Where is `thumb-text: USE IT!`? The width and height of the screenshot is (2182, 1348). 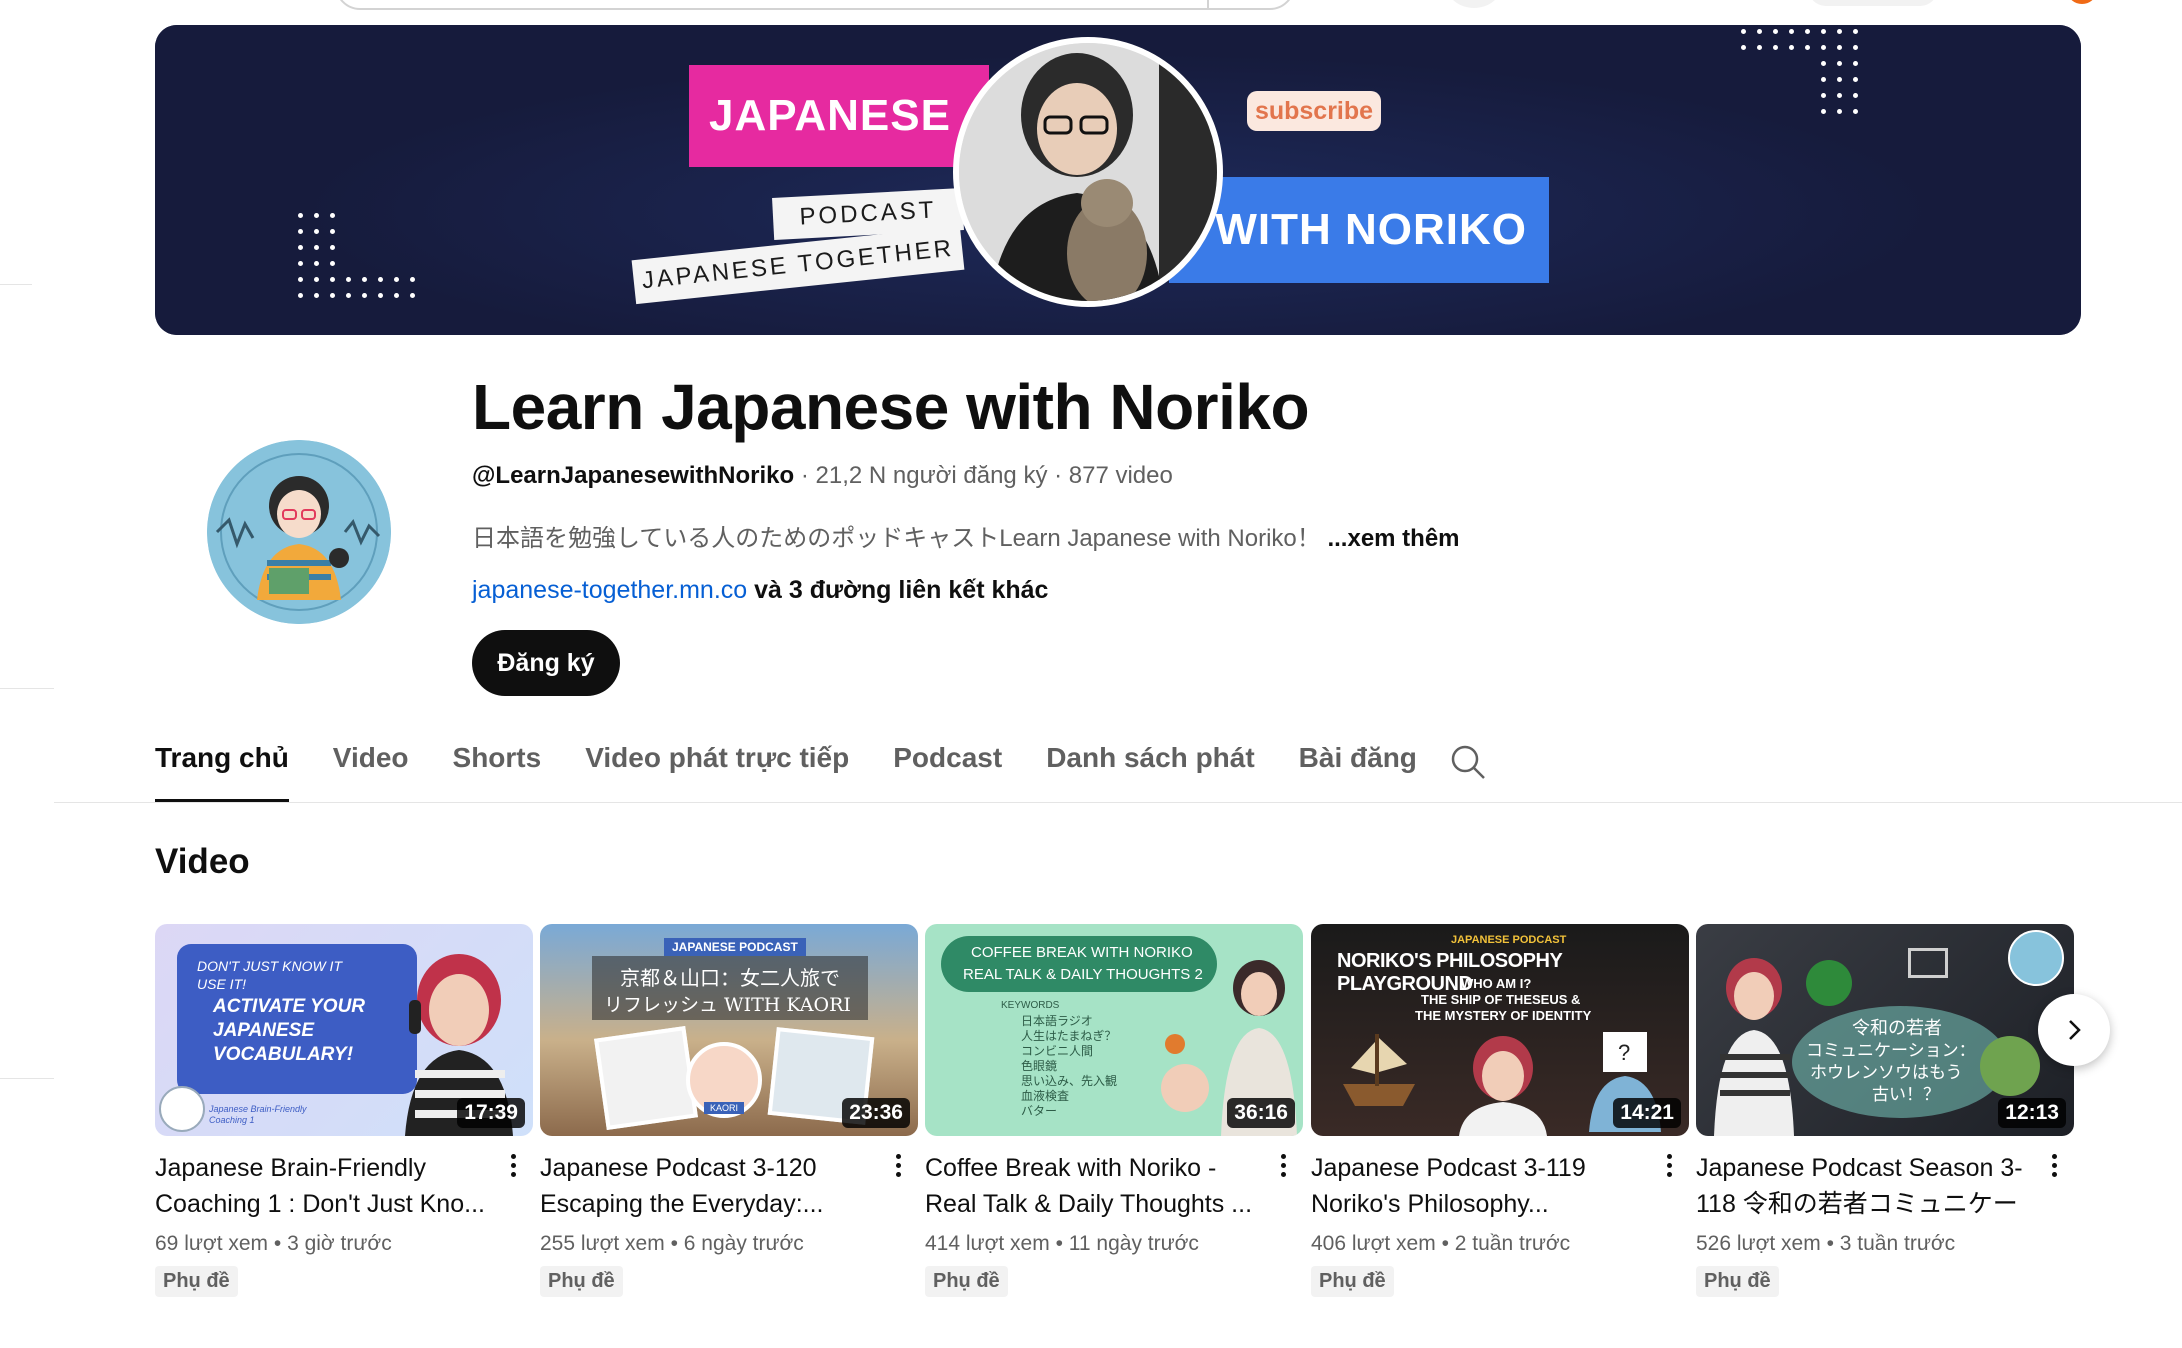 thumb-text: USE IT! is located at coordinates (222, 984).